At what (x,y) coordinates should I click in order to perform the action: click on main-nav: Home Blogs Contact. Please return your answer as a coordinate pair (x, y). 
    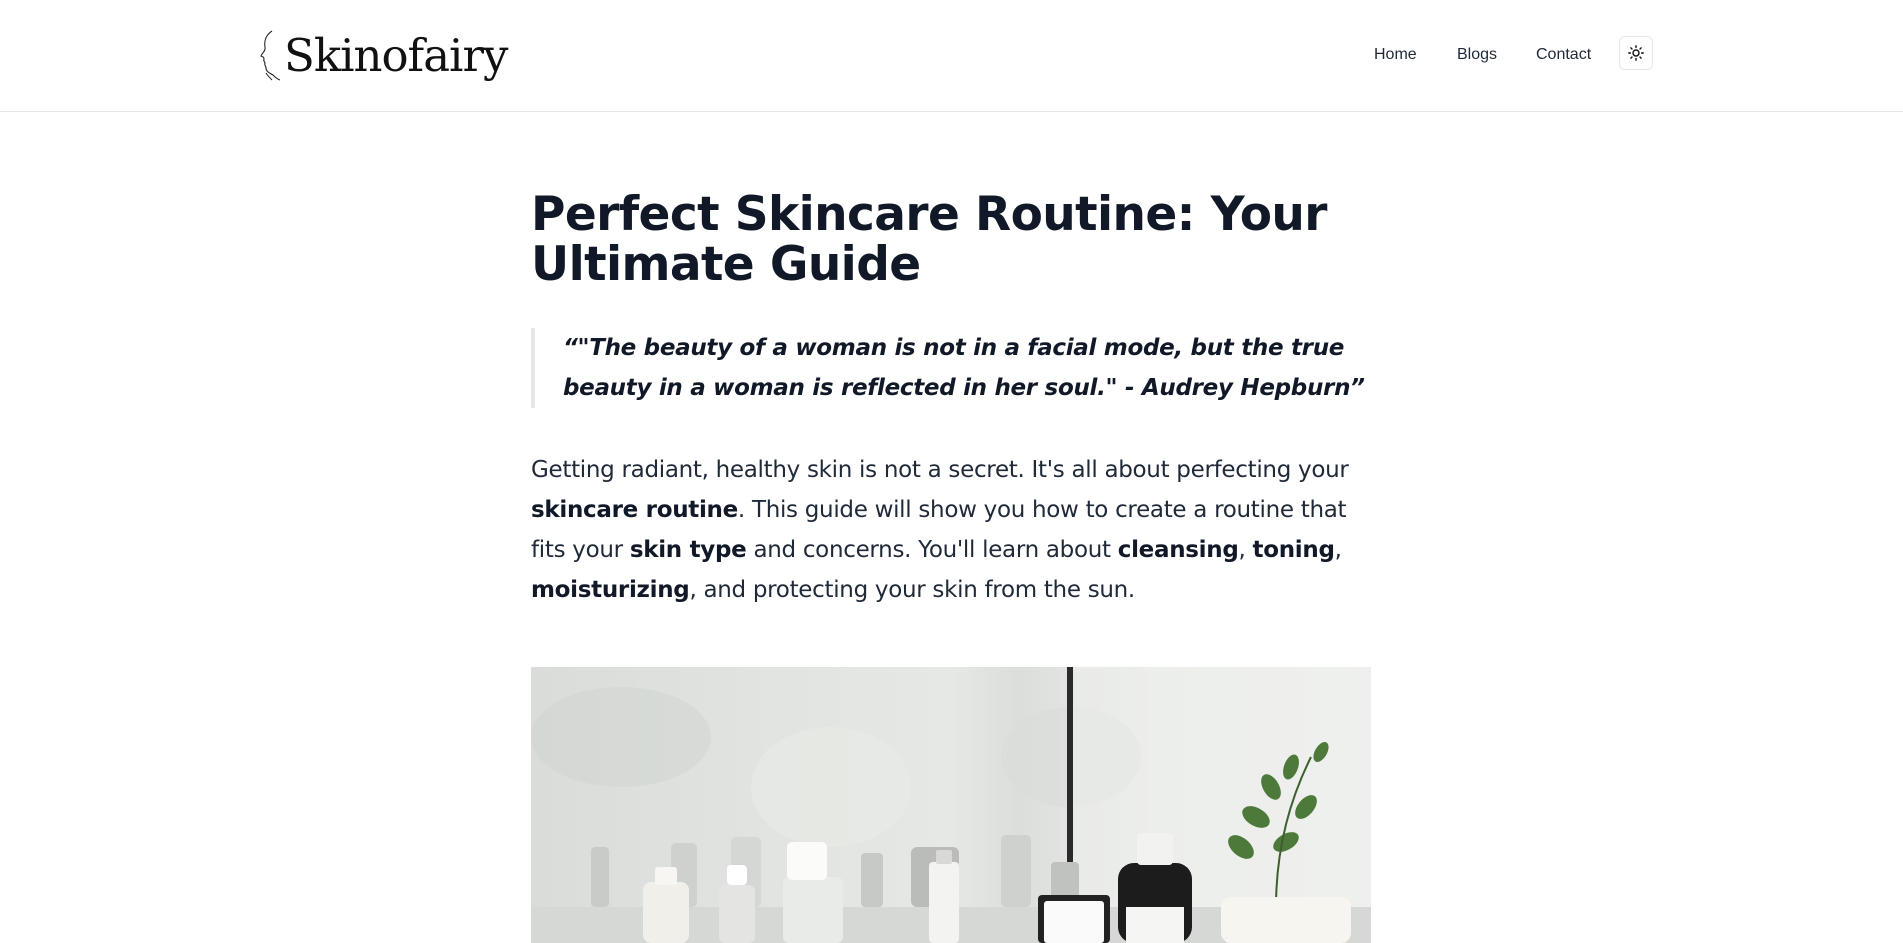
    Looking at the image, I should click on (951, 55).